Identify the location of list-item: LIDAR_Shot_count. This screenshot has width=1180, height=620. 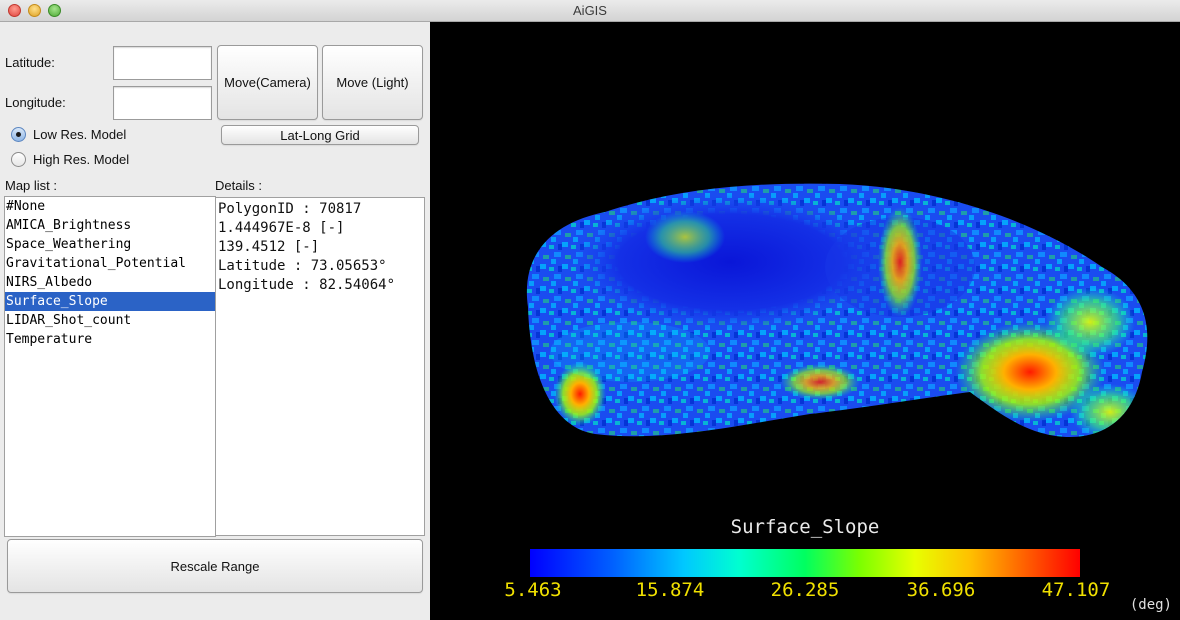
(110, 320).